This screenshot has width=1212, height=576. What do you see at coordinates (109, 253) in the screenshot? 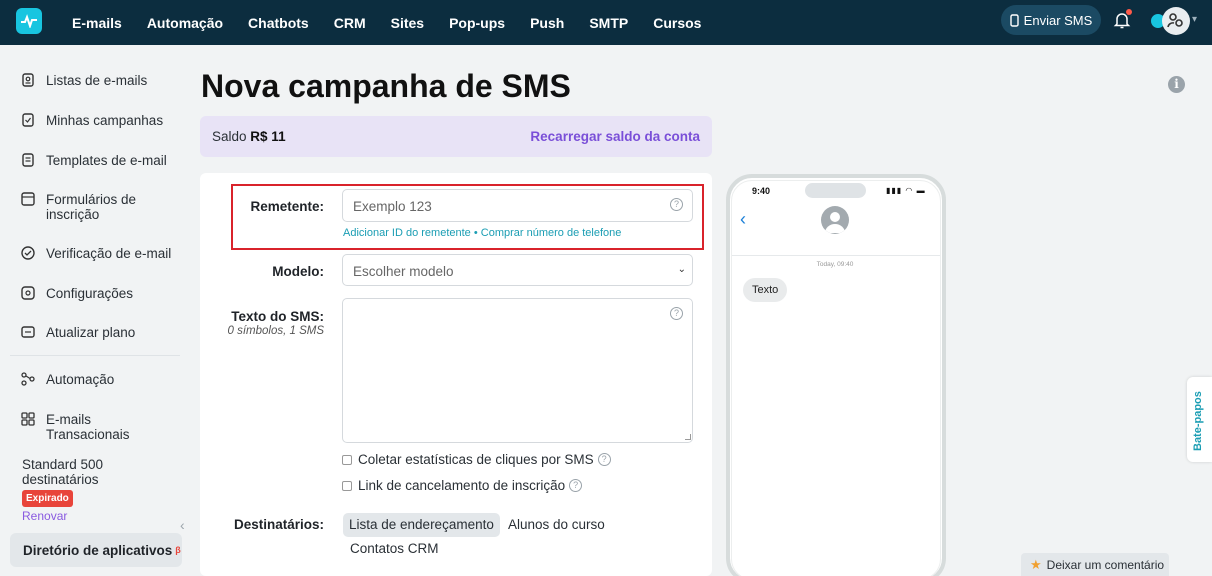
I see `sidebar-item-label: Verificação de e-mail` at bounding box center [109, 253].